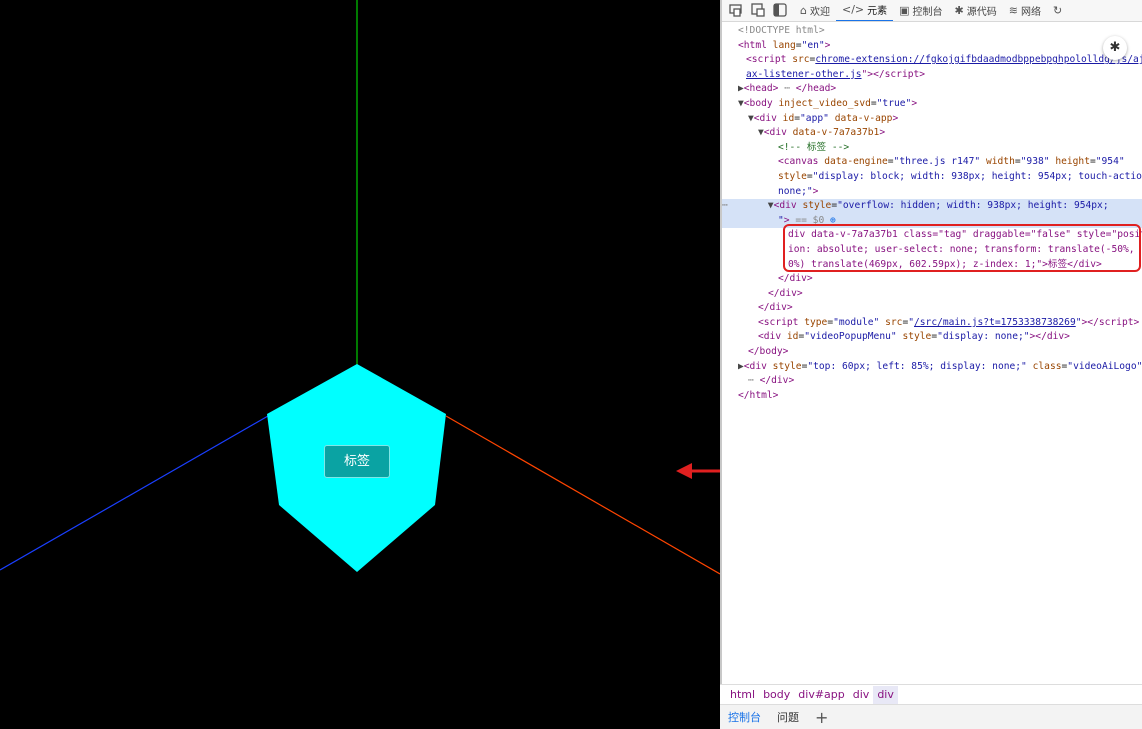 Image resolution: width=1142 pixels, height=729 pixels. Describe the element at coordinates (821, 717) in the screenshot. I see `add-tab-icon: +` at that location.